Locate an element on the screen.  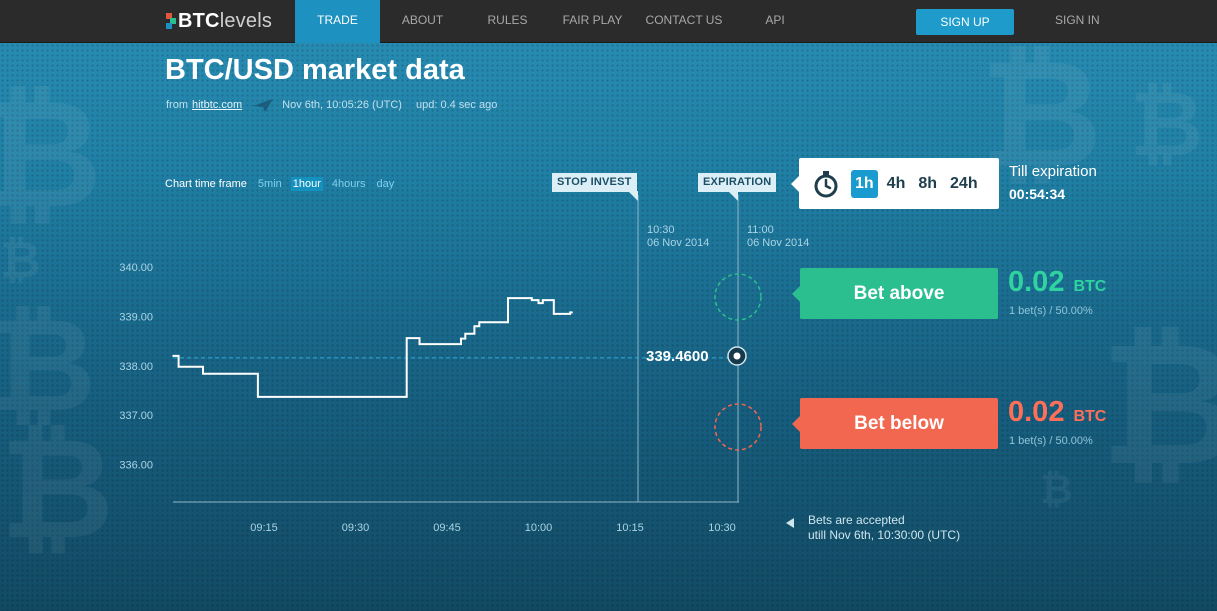
x-tick-label: 09:45 is located at coordinates (447, 528).